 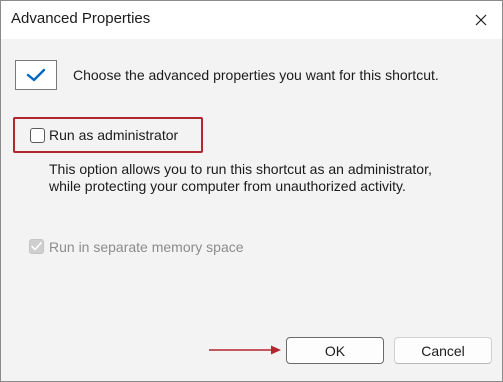 I want to click on separate-memory-checkbox, so click(x=36, y=246).